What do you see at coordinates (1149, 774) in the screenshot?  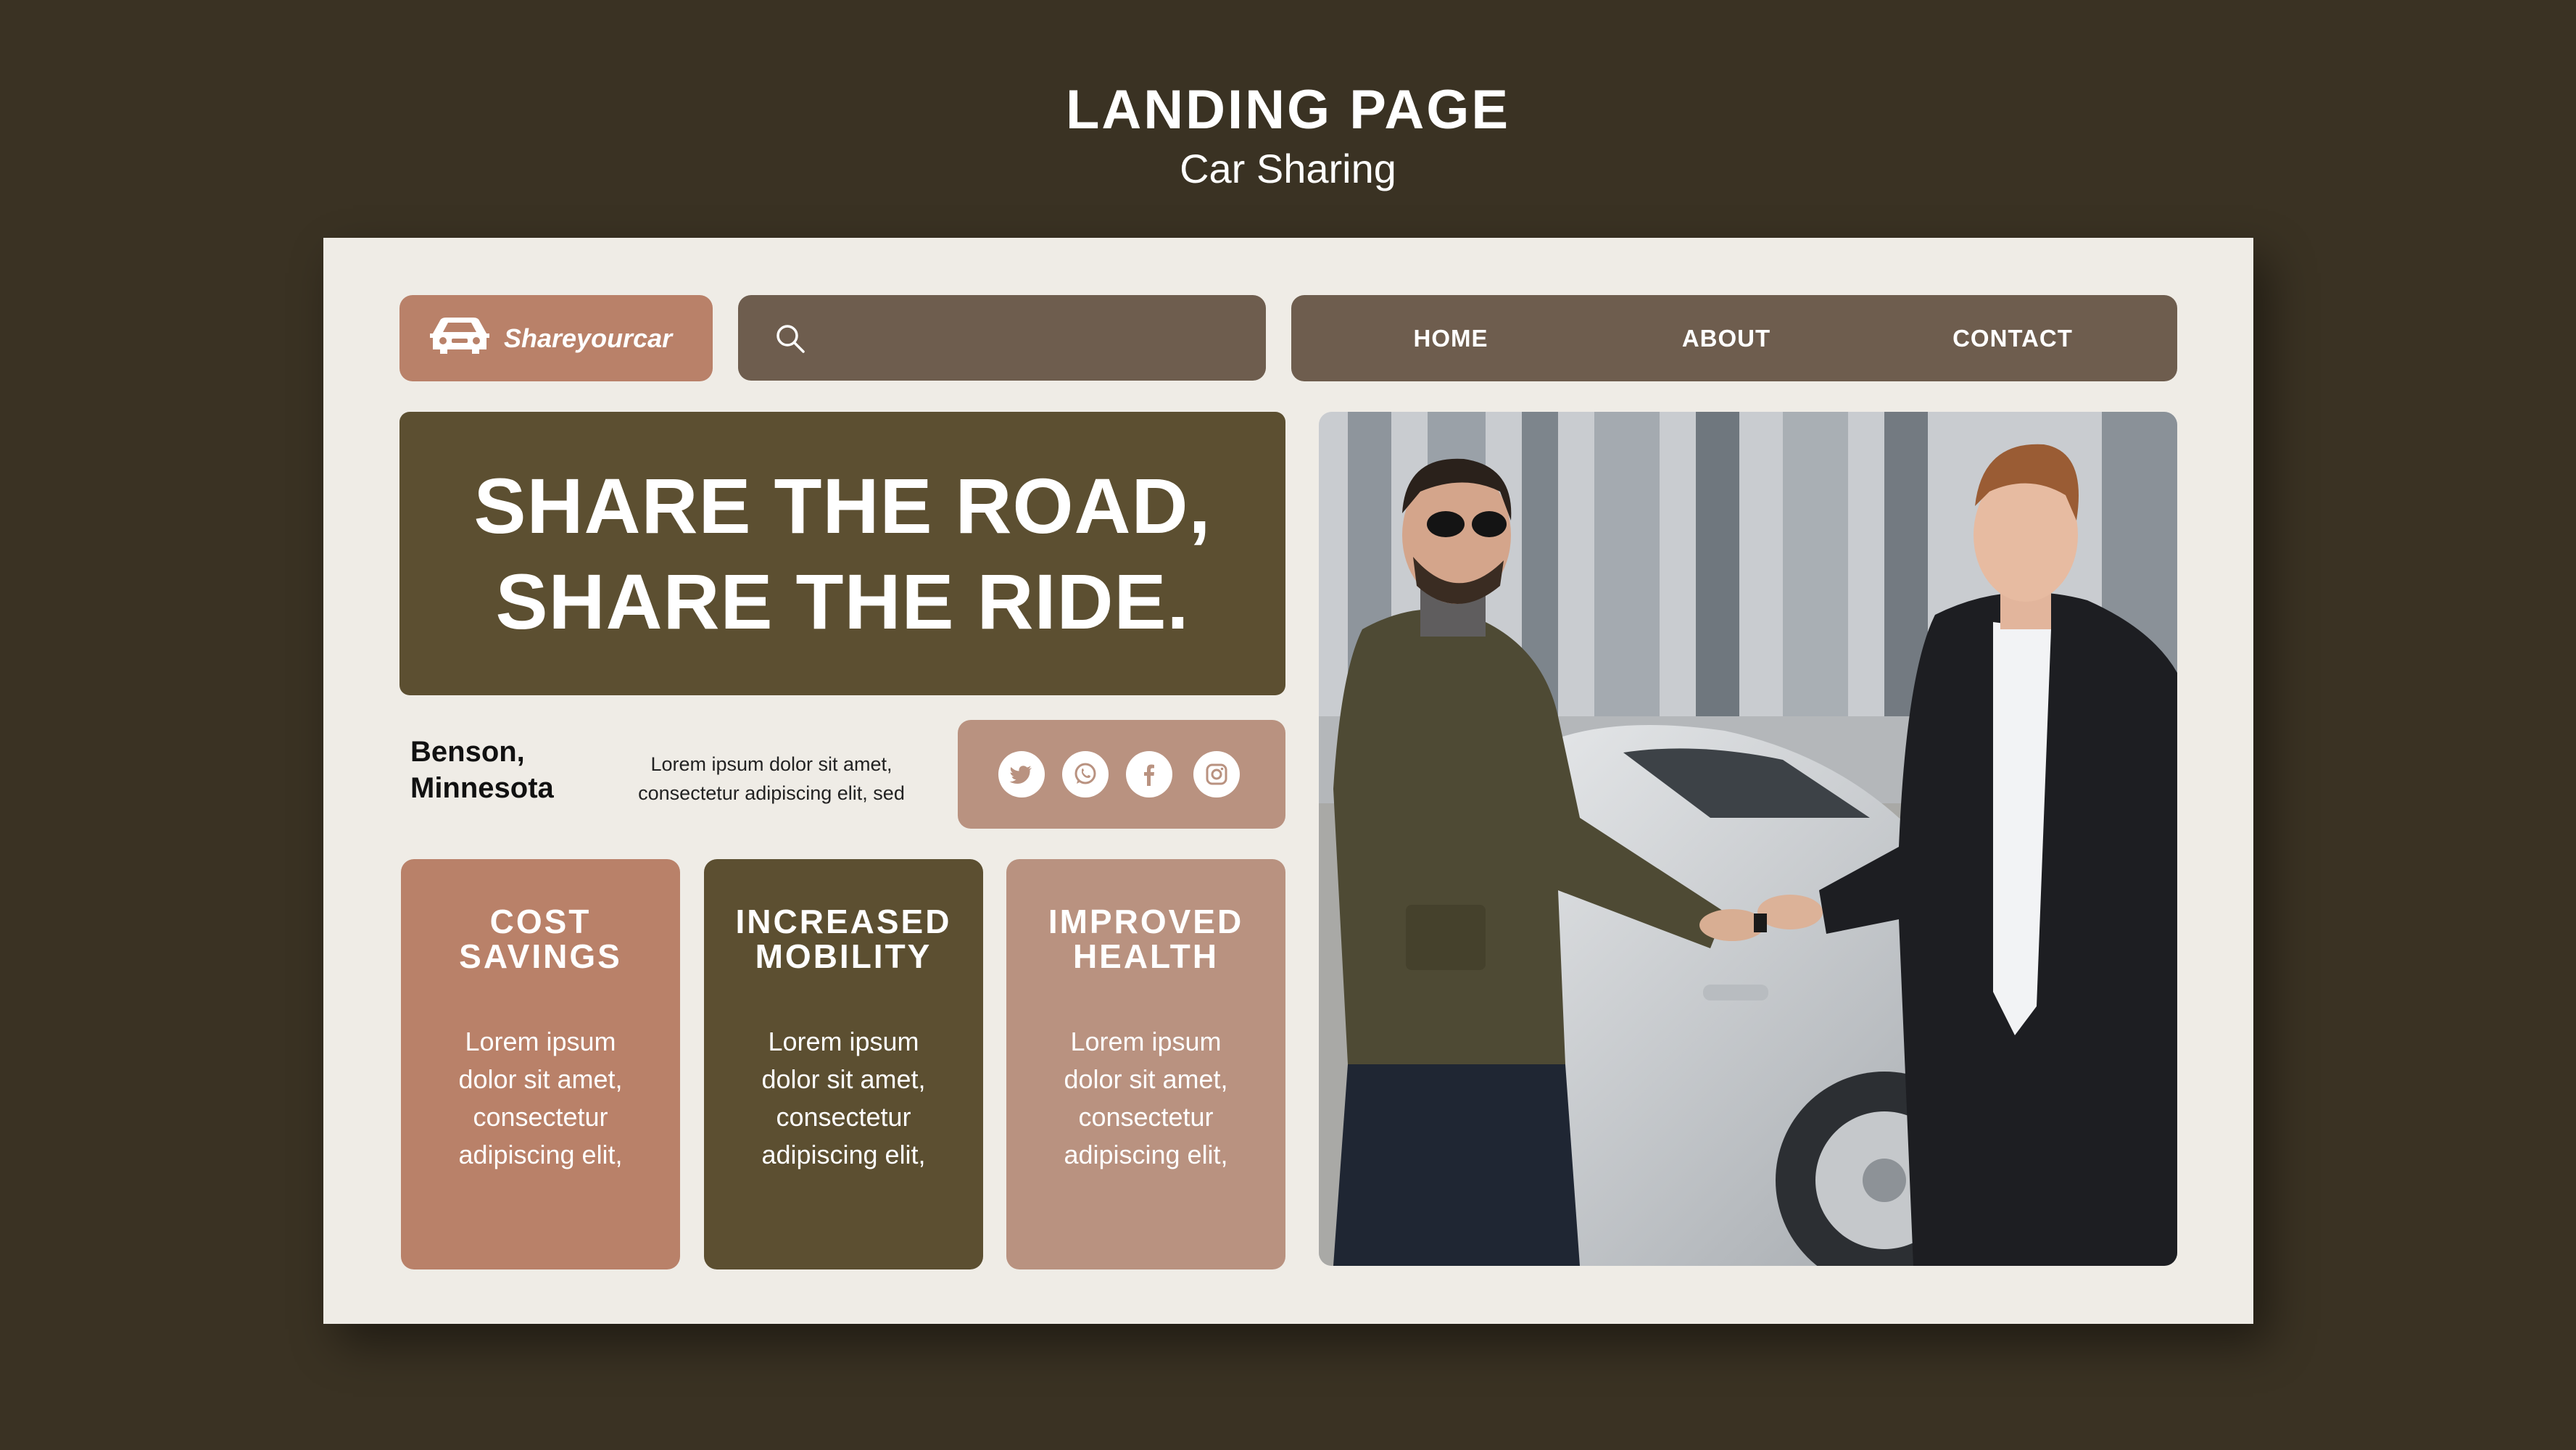 I see `facebook-icon` at bounding box center [1149, 774].